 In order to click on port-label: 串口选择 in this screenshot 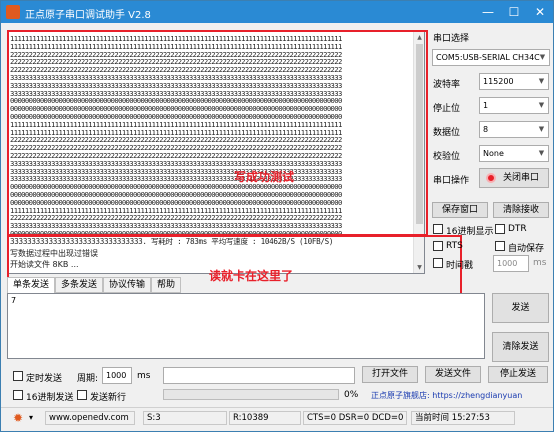, I will do `click(451, 39)`.